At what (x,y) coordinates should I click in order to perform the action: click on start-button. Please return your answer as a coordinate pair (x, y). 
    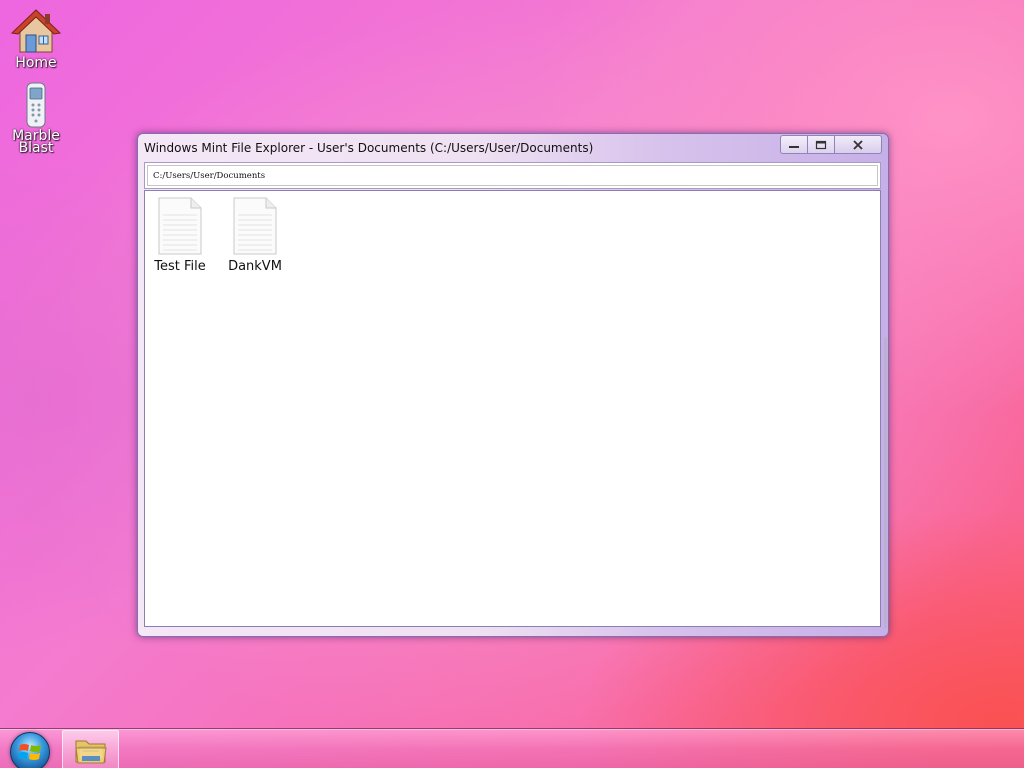
    Looking at the image, I should click on (30, 750).